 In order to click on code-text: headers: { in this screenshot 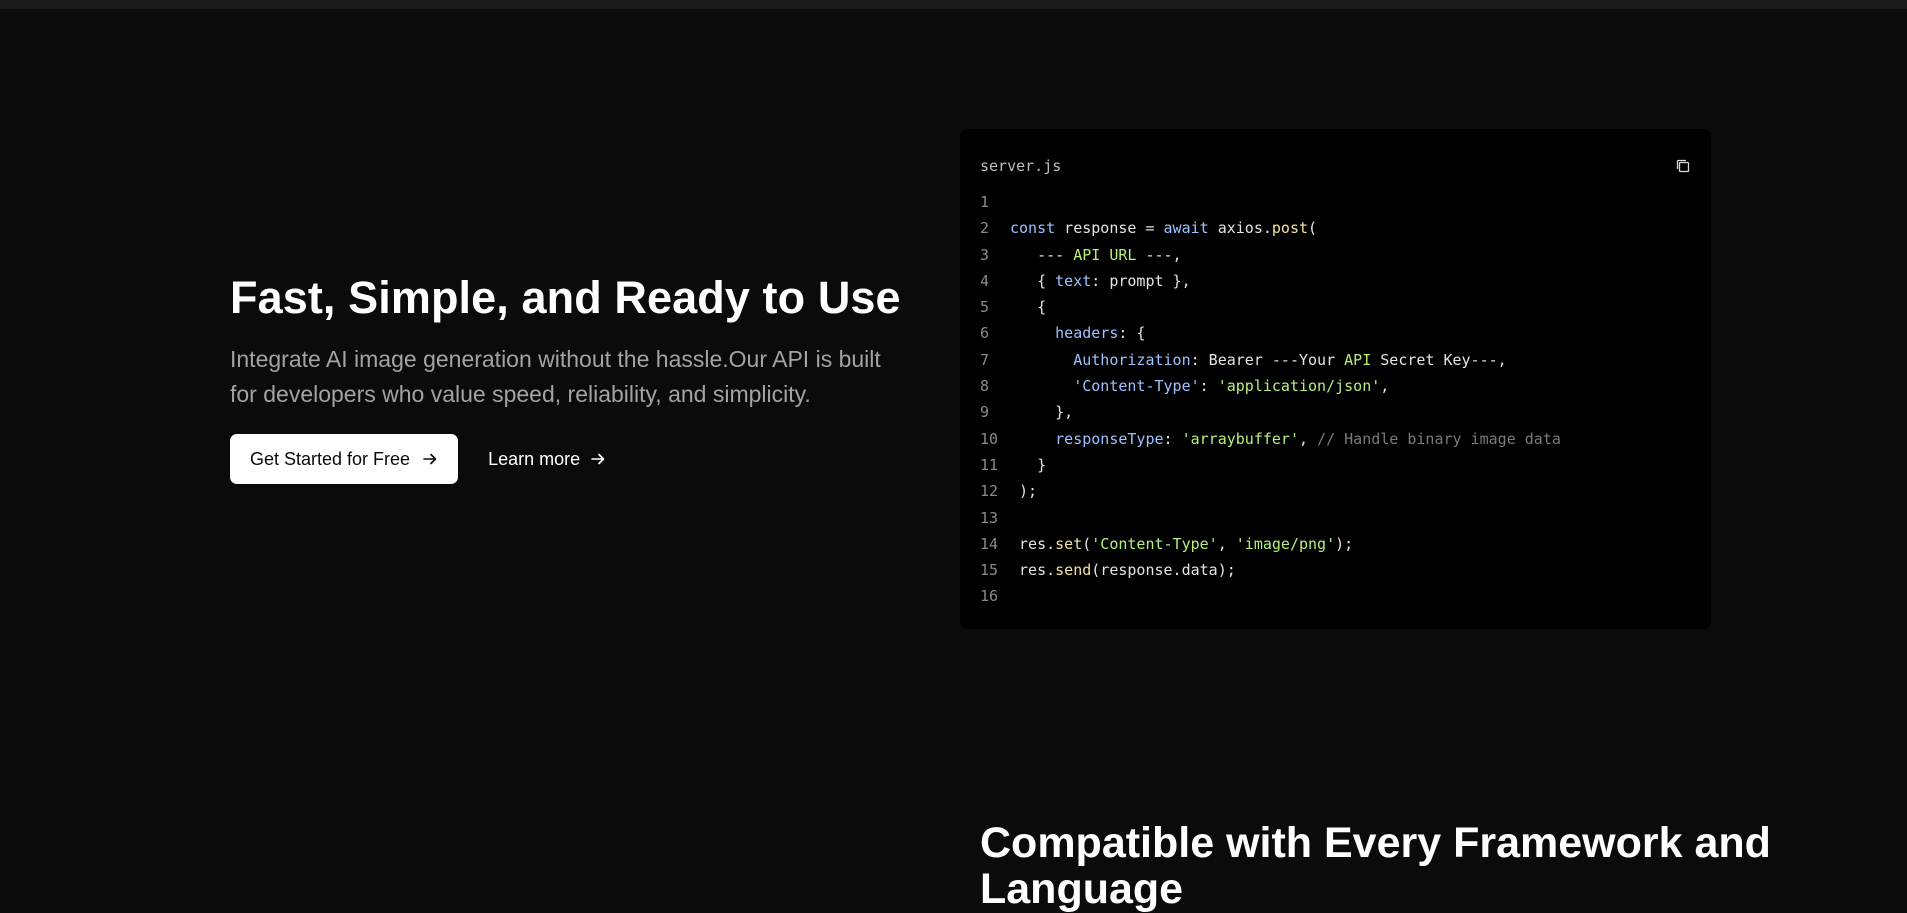, I will do `click(1077, 333)`.